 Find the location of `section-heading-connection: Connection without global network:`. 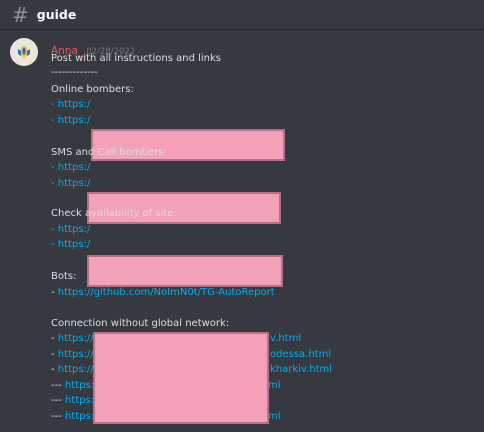

section-heading-connection: Connection without global network: is located at coordinates (140, 323).